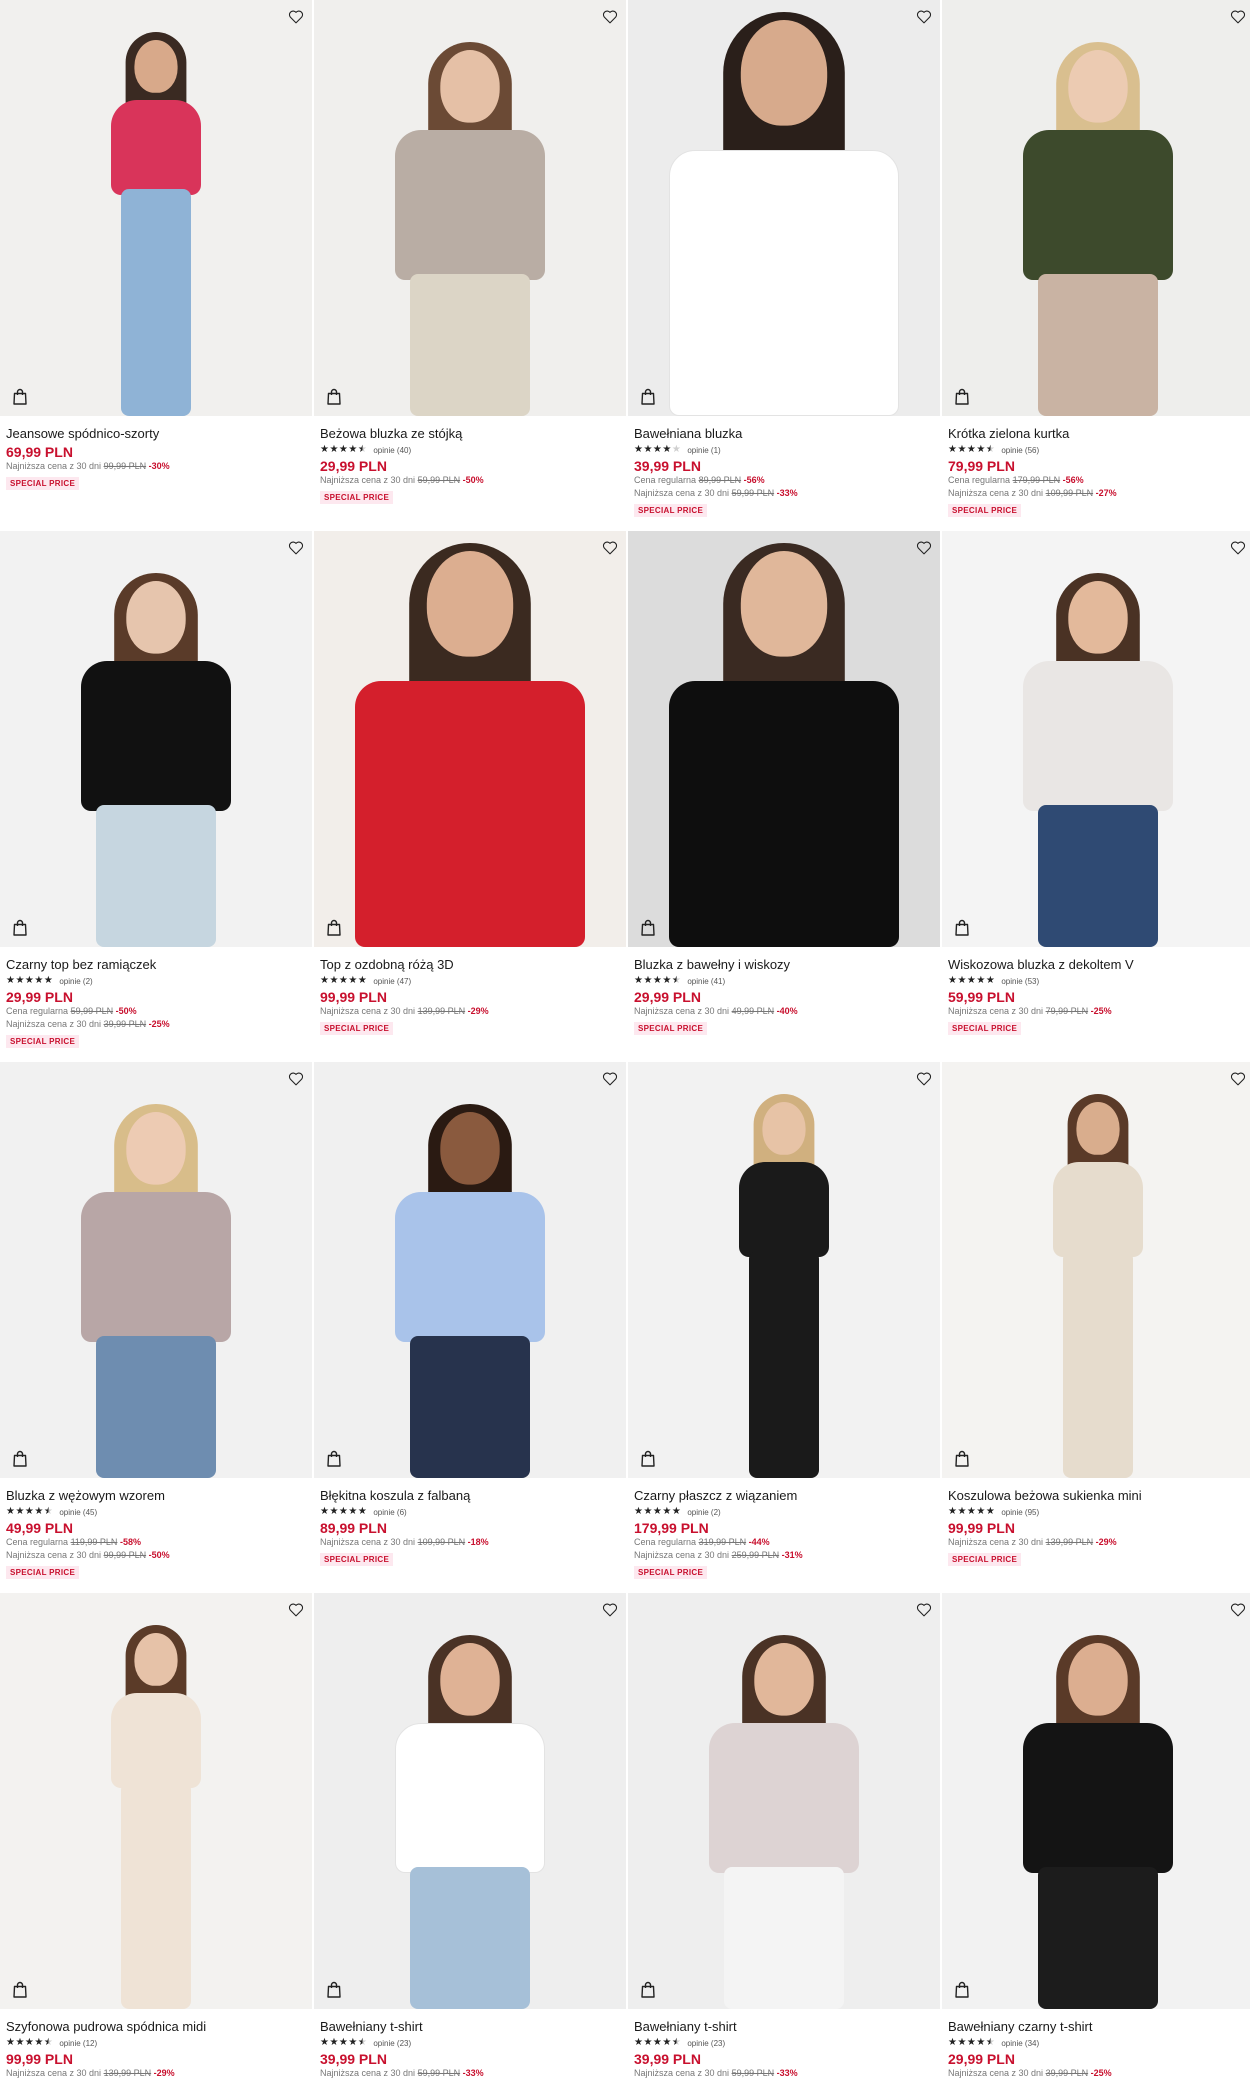 The height and width of the screenshot is (2086, 1250). What do you see at coordinates (156, 965) in the screenshot?
I see `product-name: Czarny top bez ramiączek` at bounding box center [156, 965].